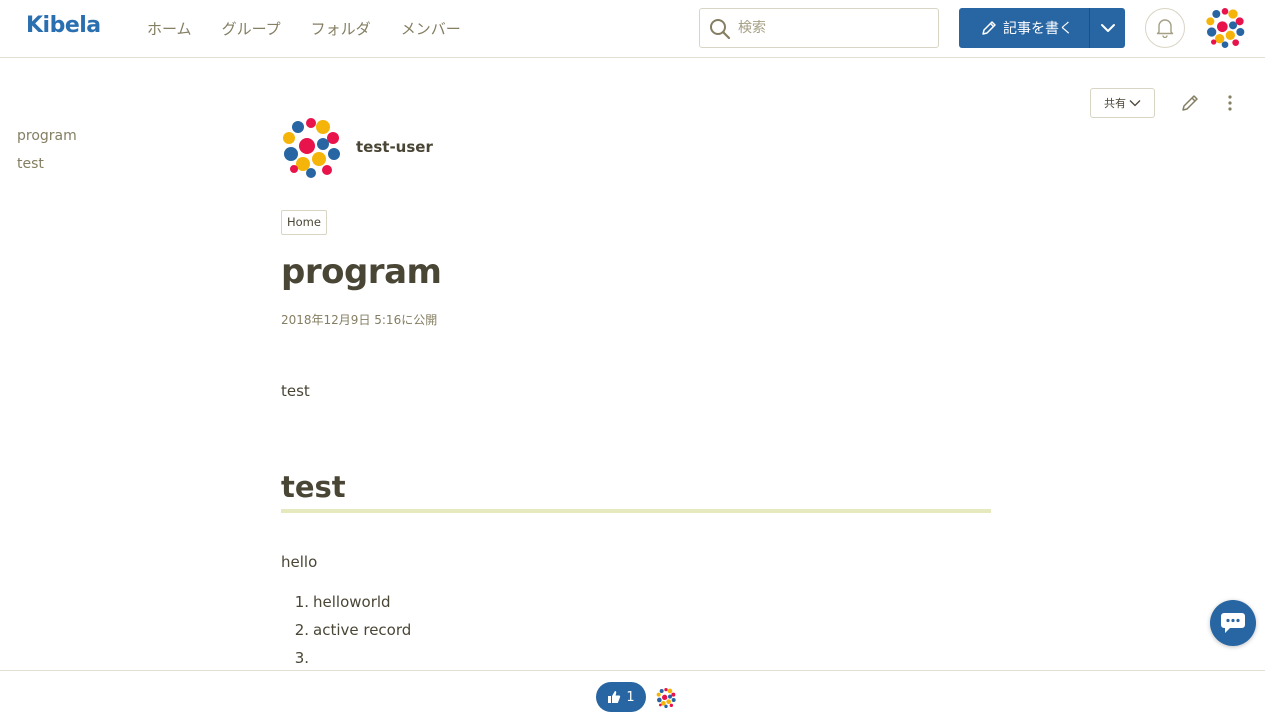 The image size is (1265, 716). Describe the element at coordinates (169, 28) in the screenshot. I see `nav-home: ホーム` at that location.